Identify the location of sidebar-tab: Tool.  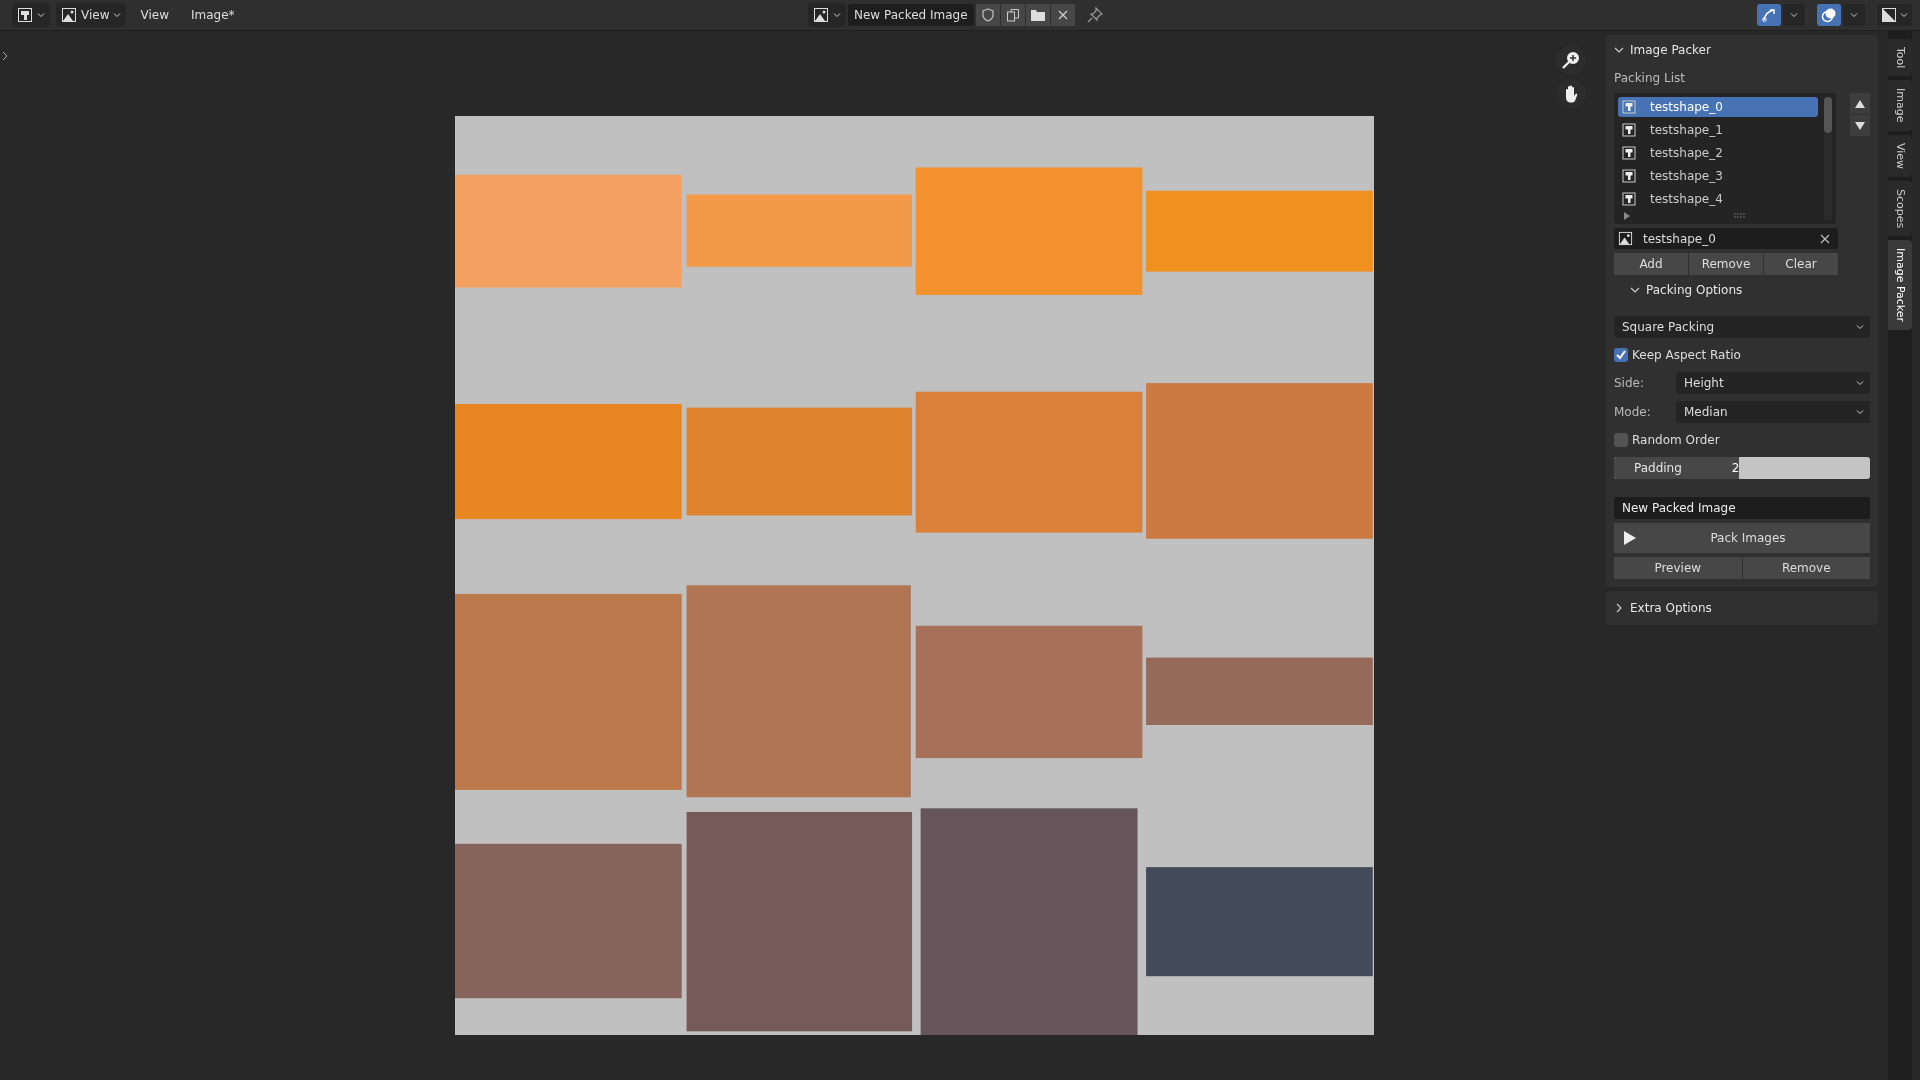
(1900, 58).